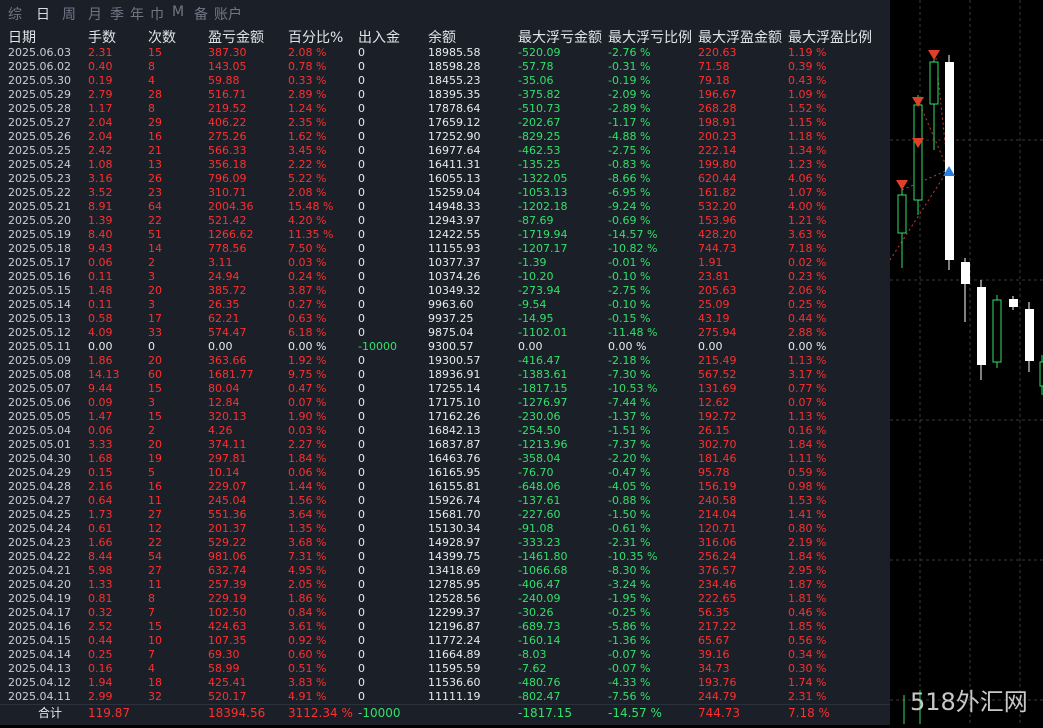 The width and height of the screenshot is (1043, 728). Describe the element at coordinates (652, 37) in the screenshot. I see `column-header: 最大浮亏比例` at that location.